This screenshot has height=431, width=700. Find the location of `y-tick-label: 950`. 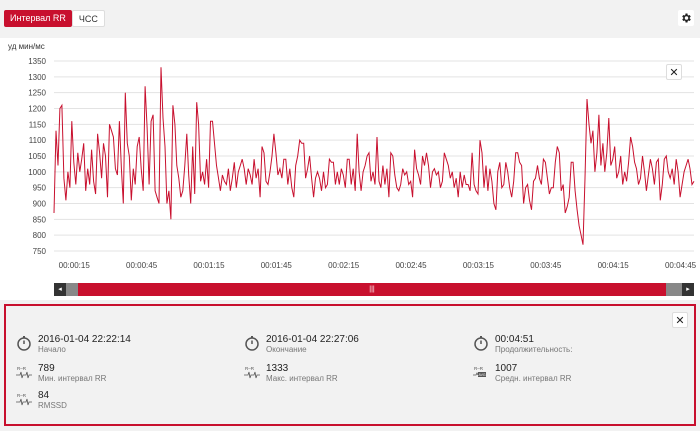

y-tick-label: 950 is located at coordinates (40, 188).